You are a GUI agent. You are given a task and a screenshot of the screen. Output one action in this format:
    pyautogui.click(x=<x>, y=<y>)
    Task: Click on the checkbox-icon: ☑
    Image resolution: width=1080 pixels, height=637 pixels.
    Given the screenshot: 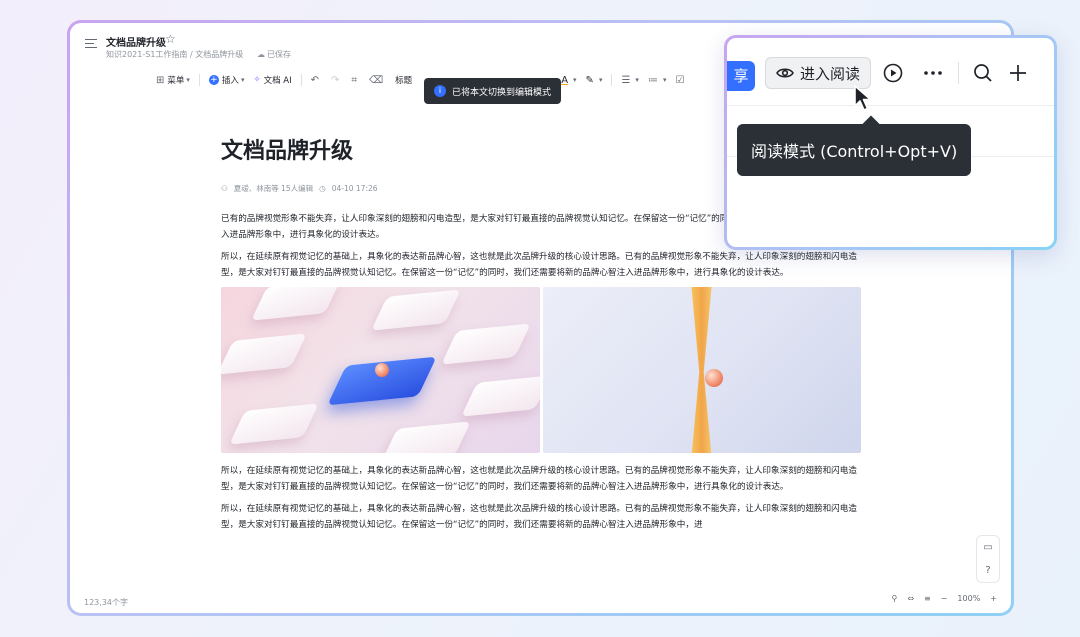 What is the action you would take?
    pyautogui.click(x=680, y=80)
    